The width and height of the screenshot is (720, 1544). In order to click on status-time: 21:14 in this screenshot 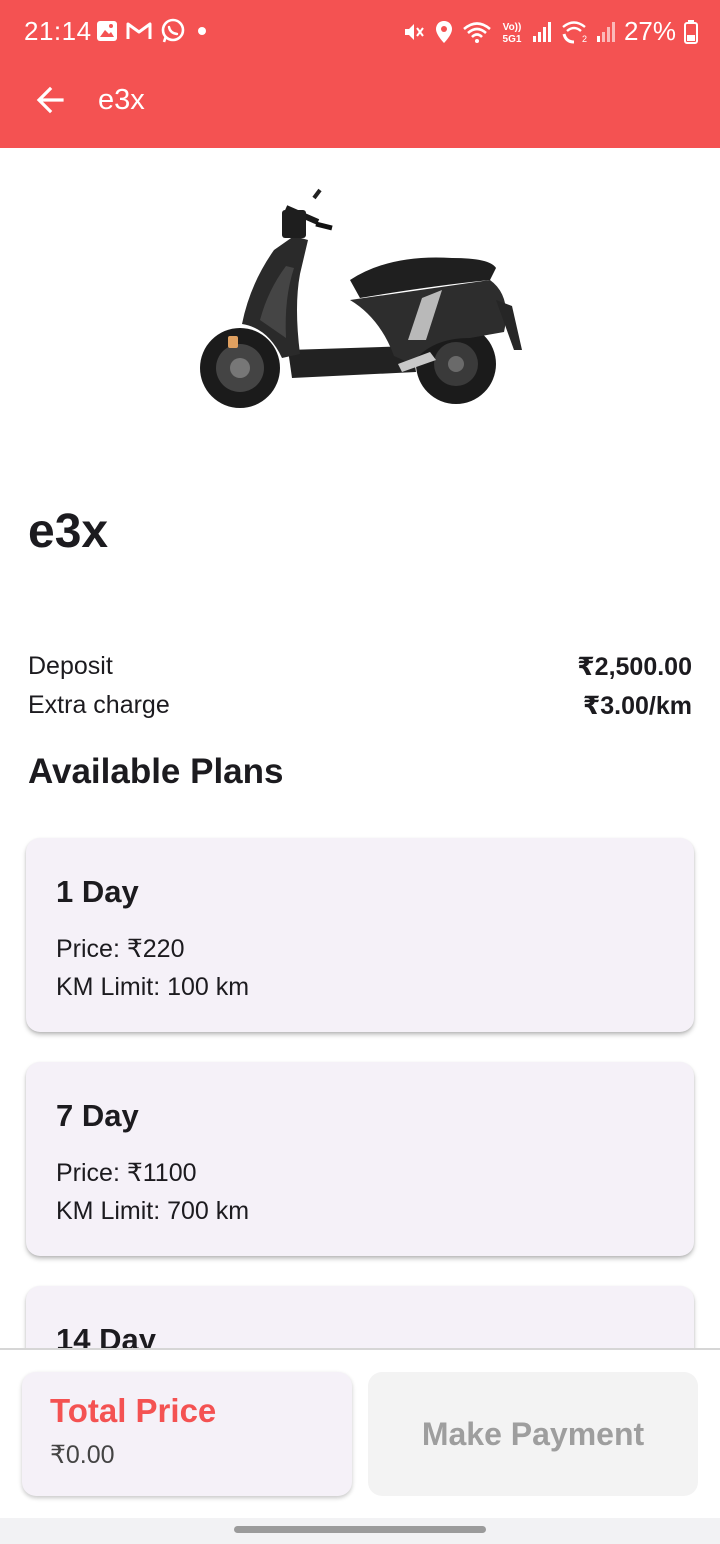, I will do `click(58, 31)`.